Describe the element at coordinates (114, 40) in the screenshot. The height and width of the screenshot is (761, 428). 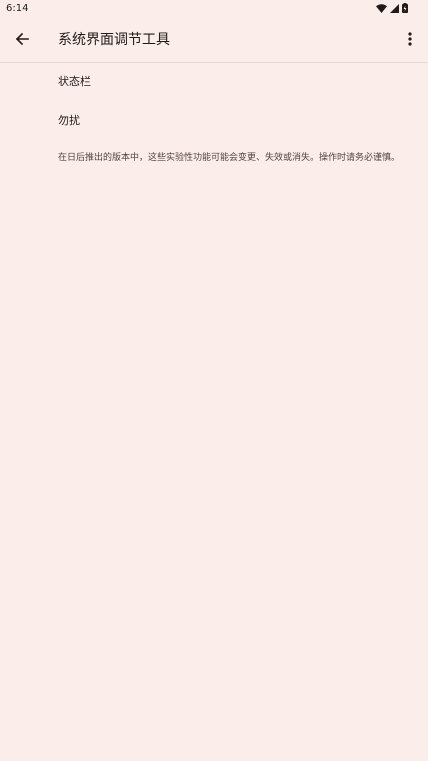
I see `page-title: 系统界面调节工具` at that location.